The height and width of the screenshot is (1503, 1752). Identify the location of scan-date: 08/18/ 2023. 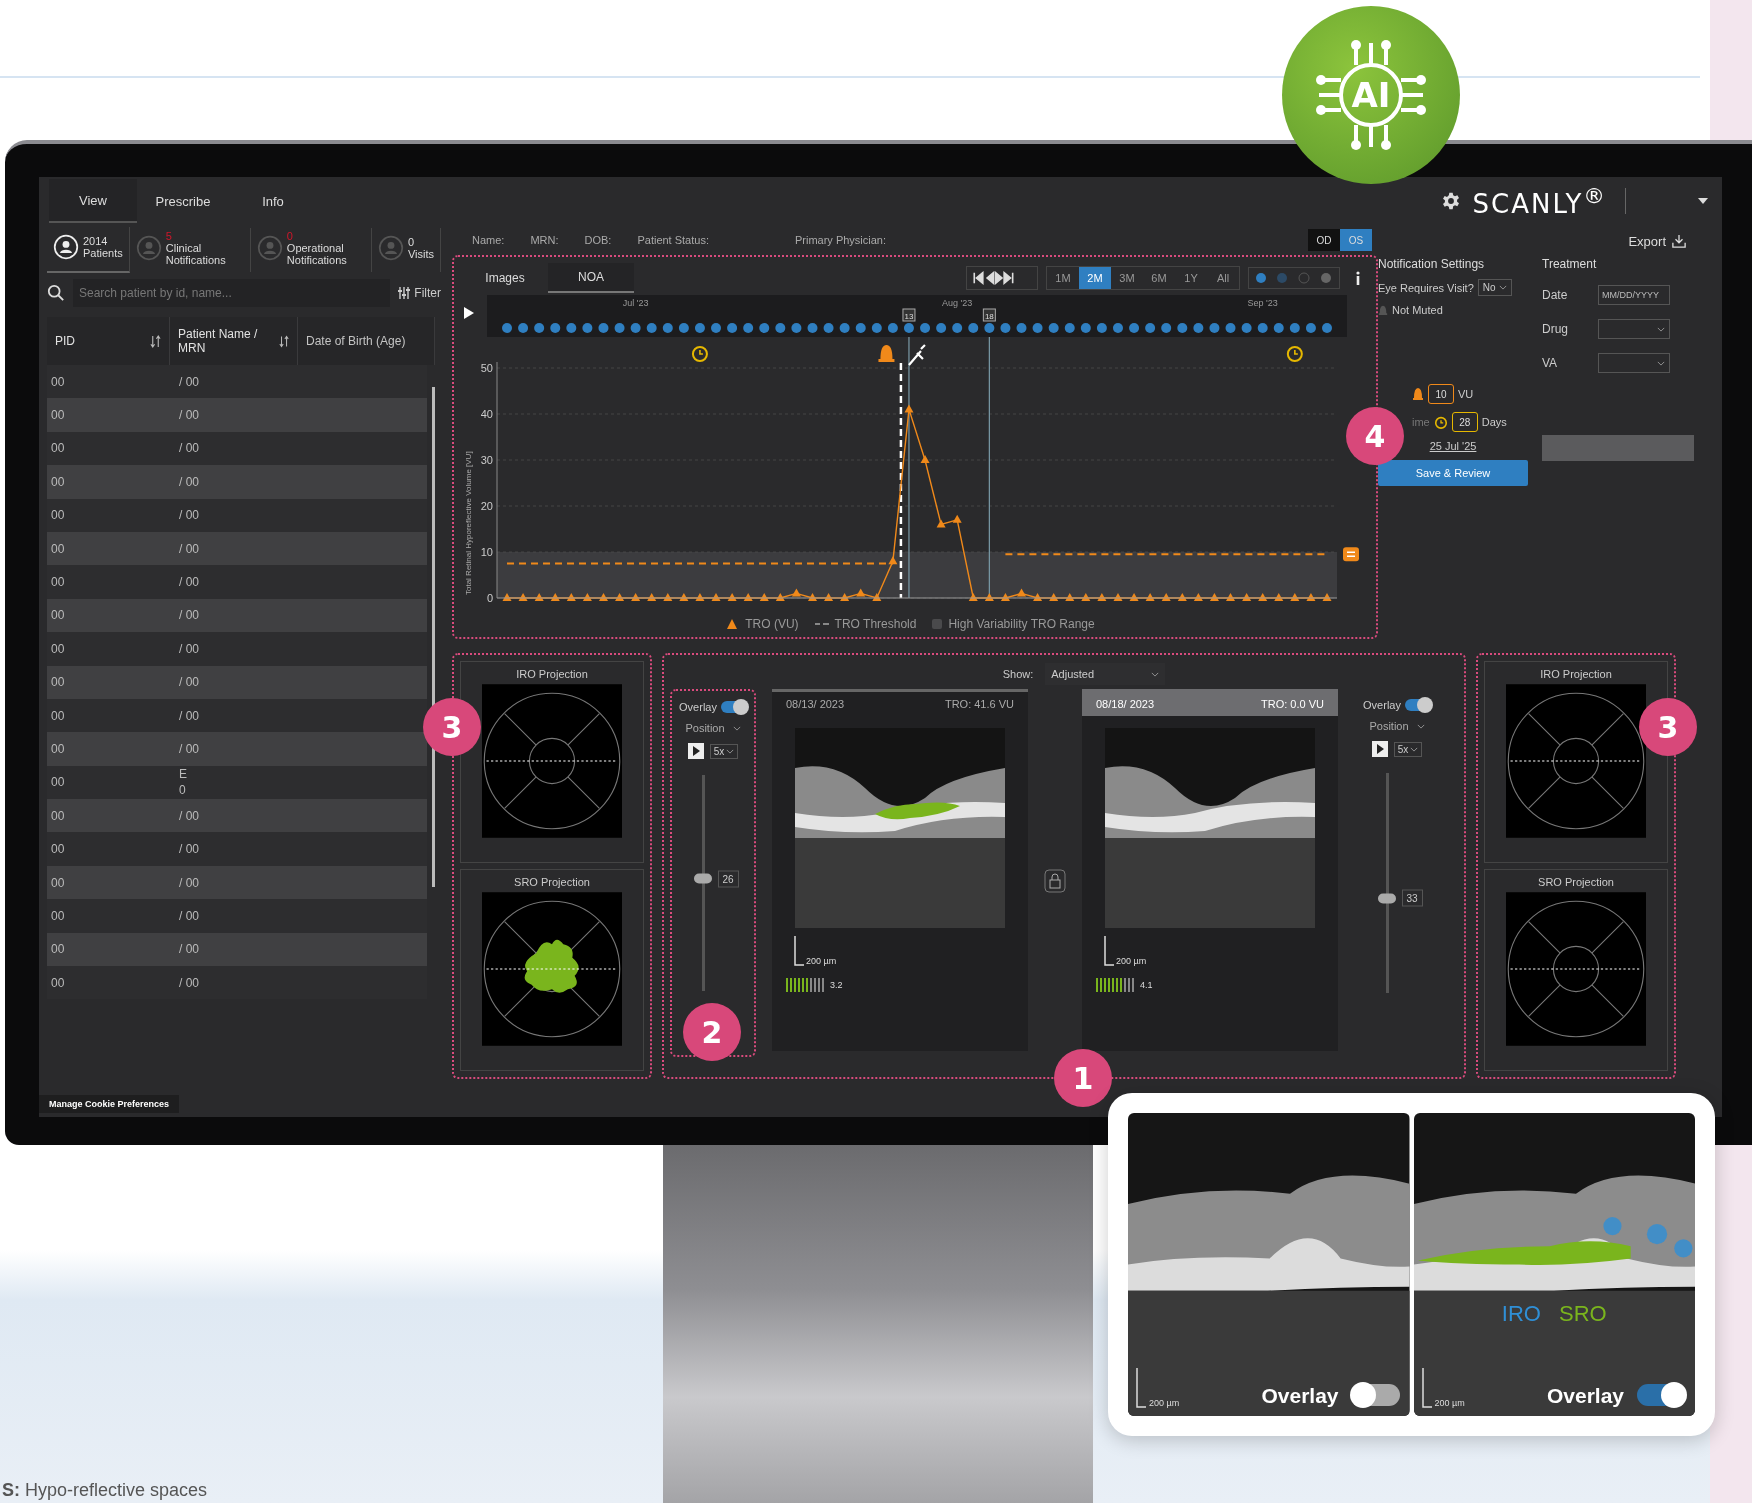
(1125, 704).